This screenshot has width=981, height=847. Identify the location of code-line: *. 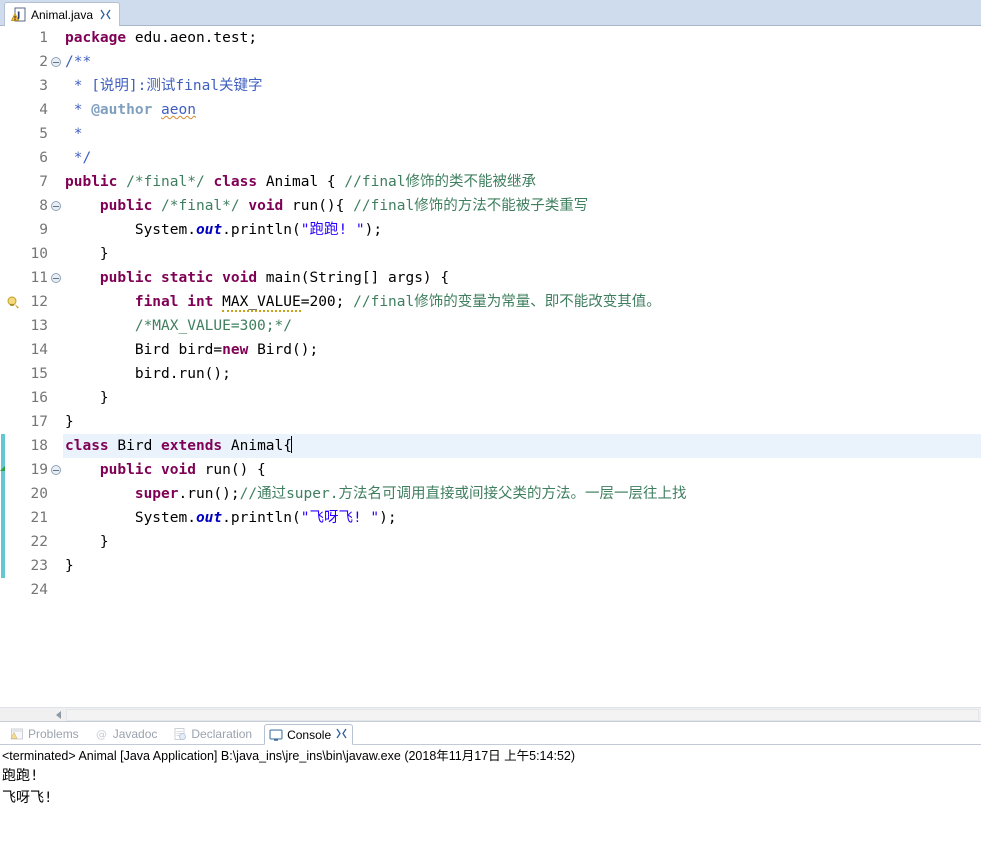
(523, 134).